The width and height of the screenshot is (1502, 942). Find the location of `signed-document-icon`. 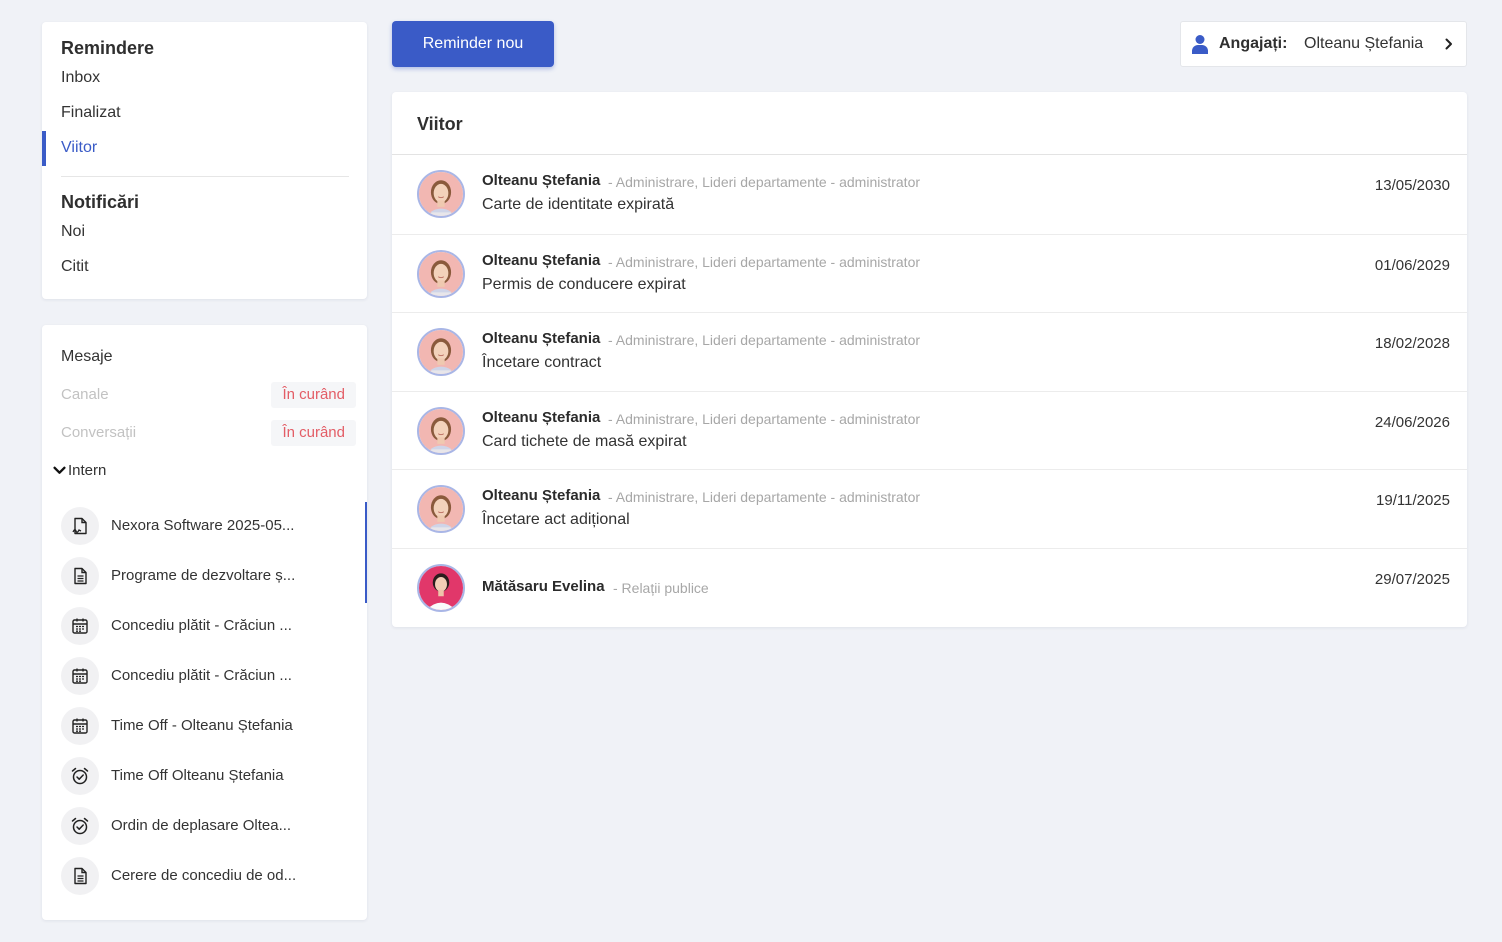

signed-document-icon is located at coordinates (80, 526).